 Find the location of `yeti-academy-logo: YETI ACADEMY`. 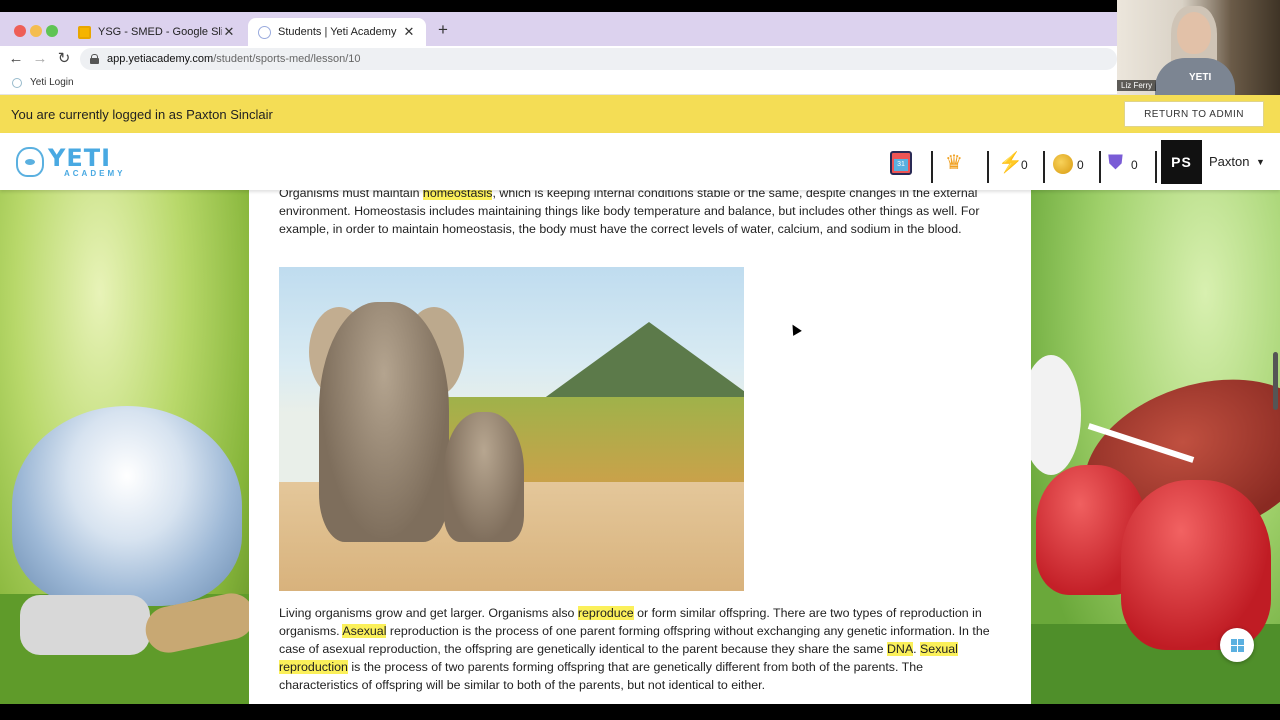

yeti-academy-logo: YETI ACADEMY is located at coordinates (70, 162).